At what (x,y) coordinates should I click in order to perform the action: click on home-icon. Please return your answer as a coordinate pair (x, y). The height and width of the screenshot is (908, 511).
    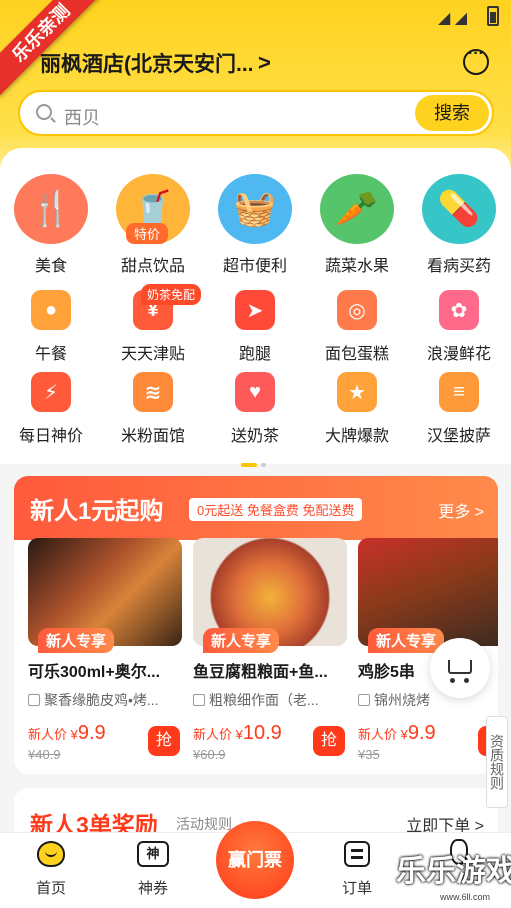
    Looking at the image, I should click on (51, 854).